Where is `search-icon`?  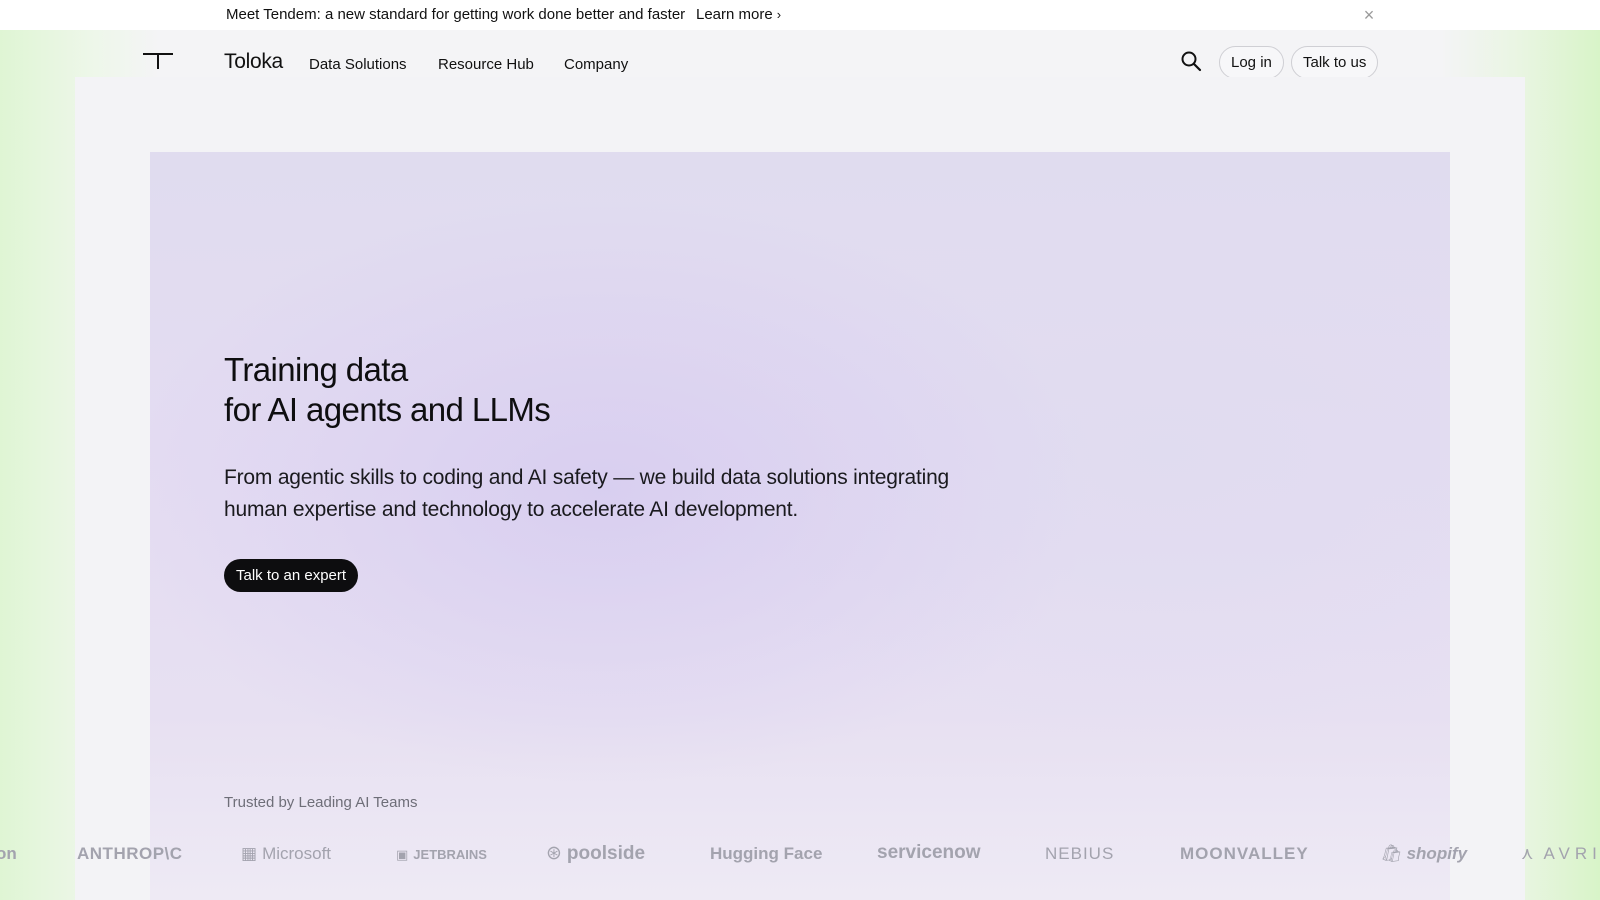 search-icon is located at coordinates (1191, 61).